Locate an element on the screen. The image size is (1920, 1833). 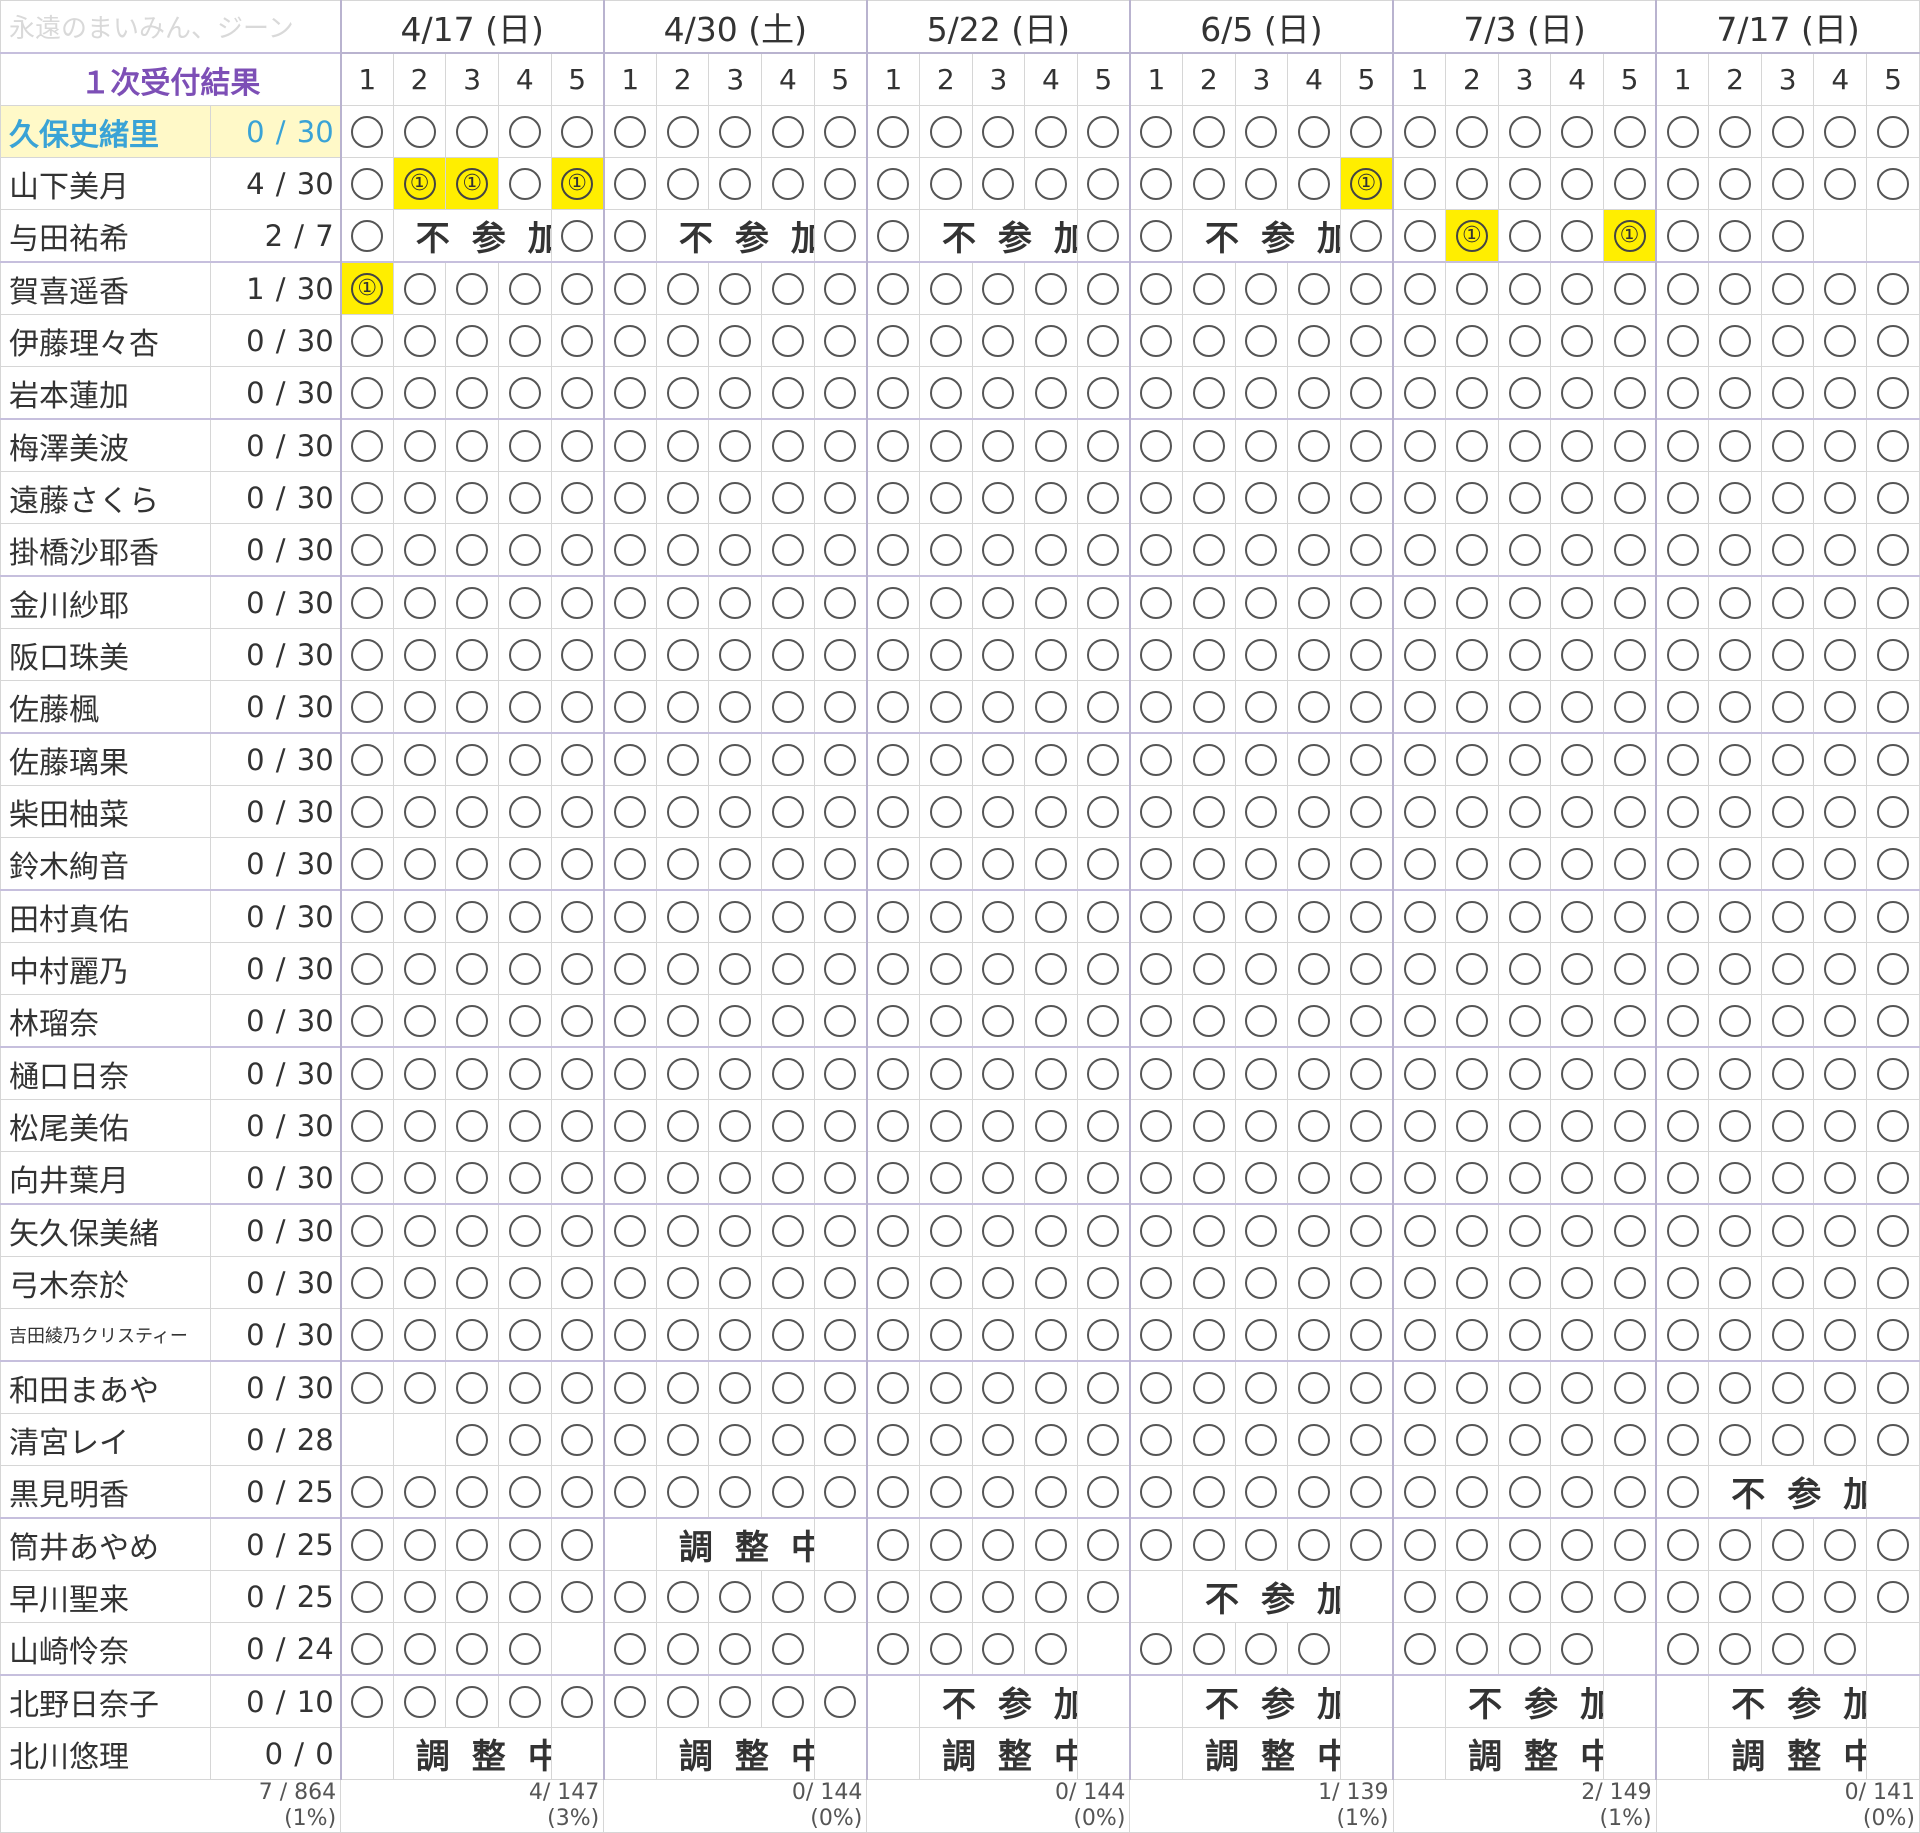
member-win-count: 0 / 30 is located at coordinates (276, 393).